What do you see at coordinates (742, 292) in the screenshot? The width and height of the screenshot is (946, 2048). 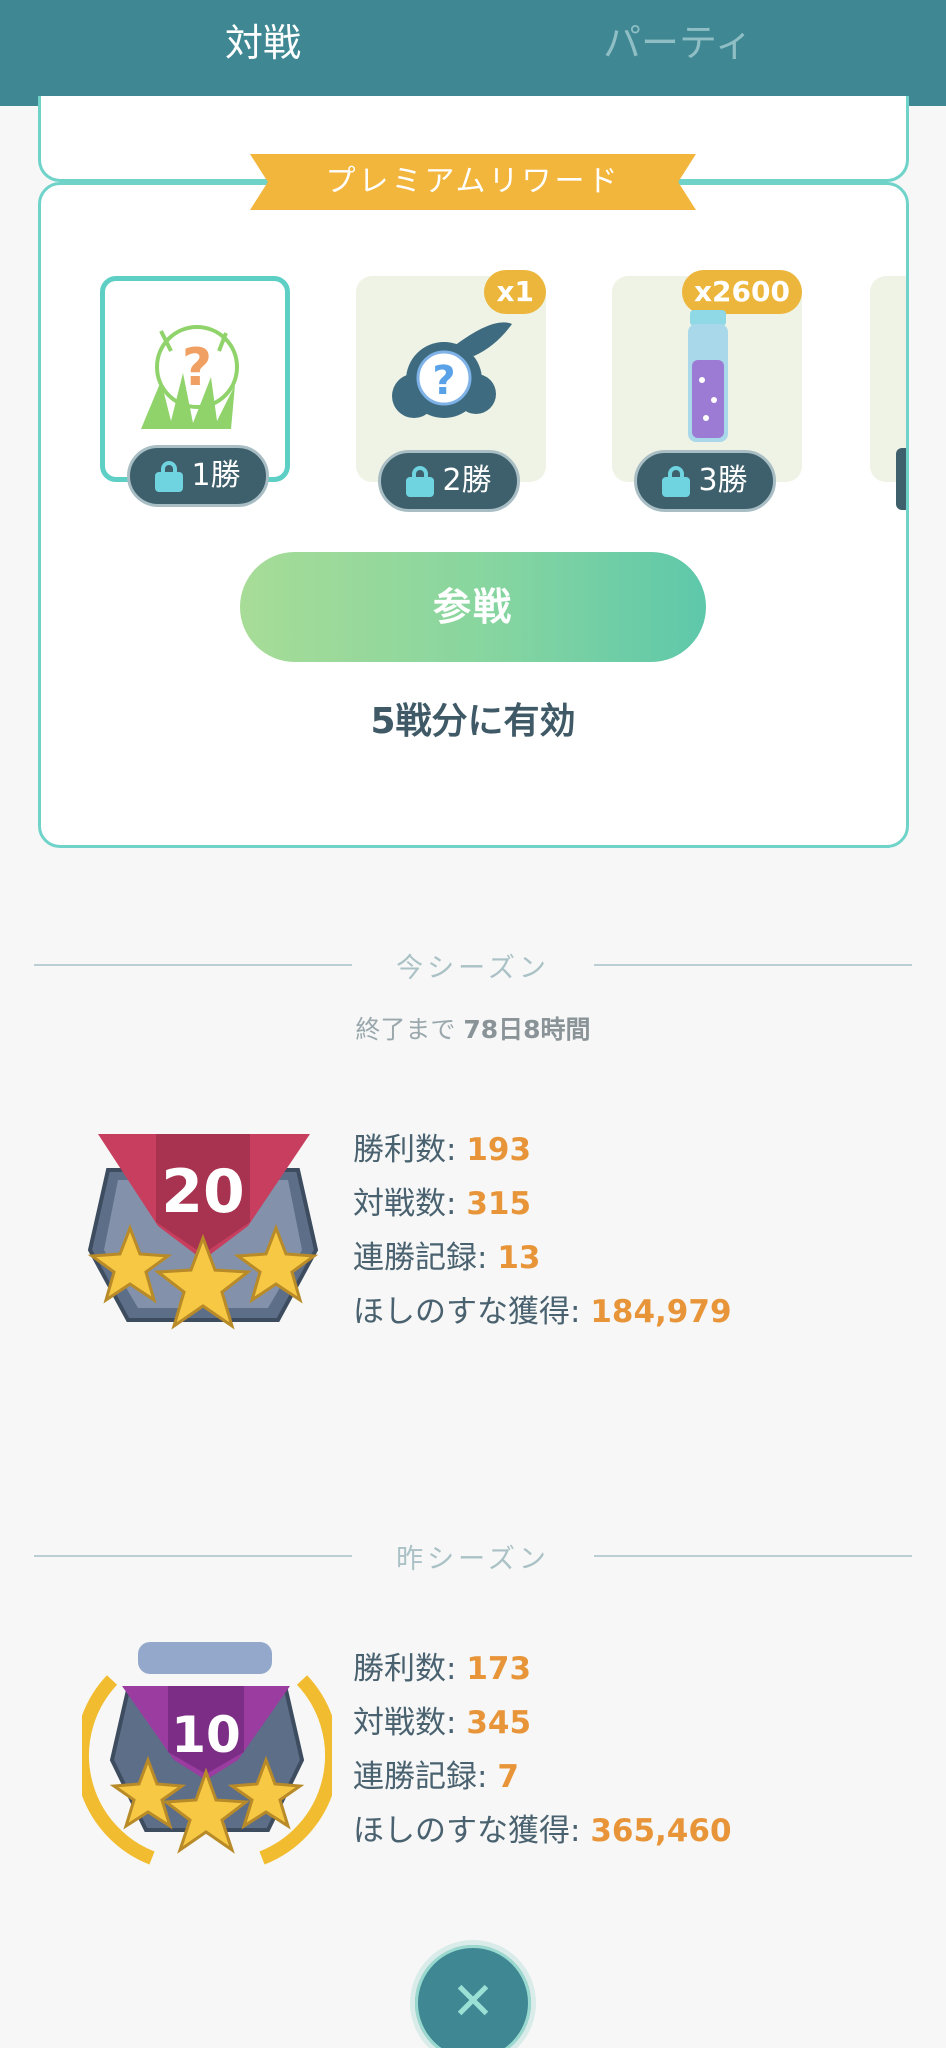 I see `count-badge: x2600` at bounding box center [742, 292].